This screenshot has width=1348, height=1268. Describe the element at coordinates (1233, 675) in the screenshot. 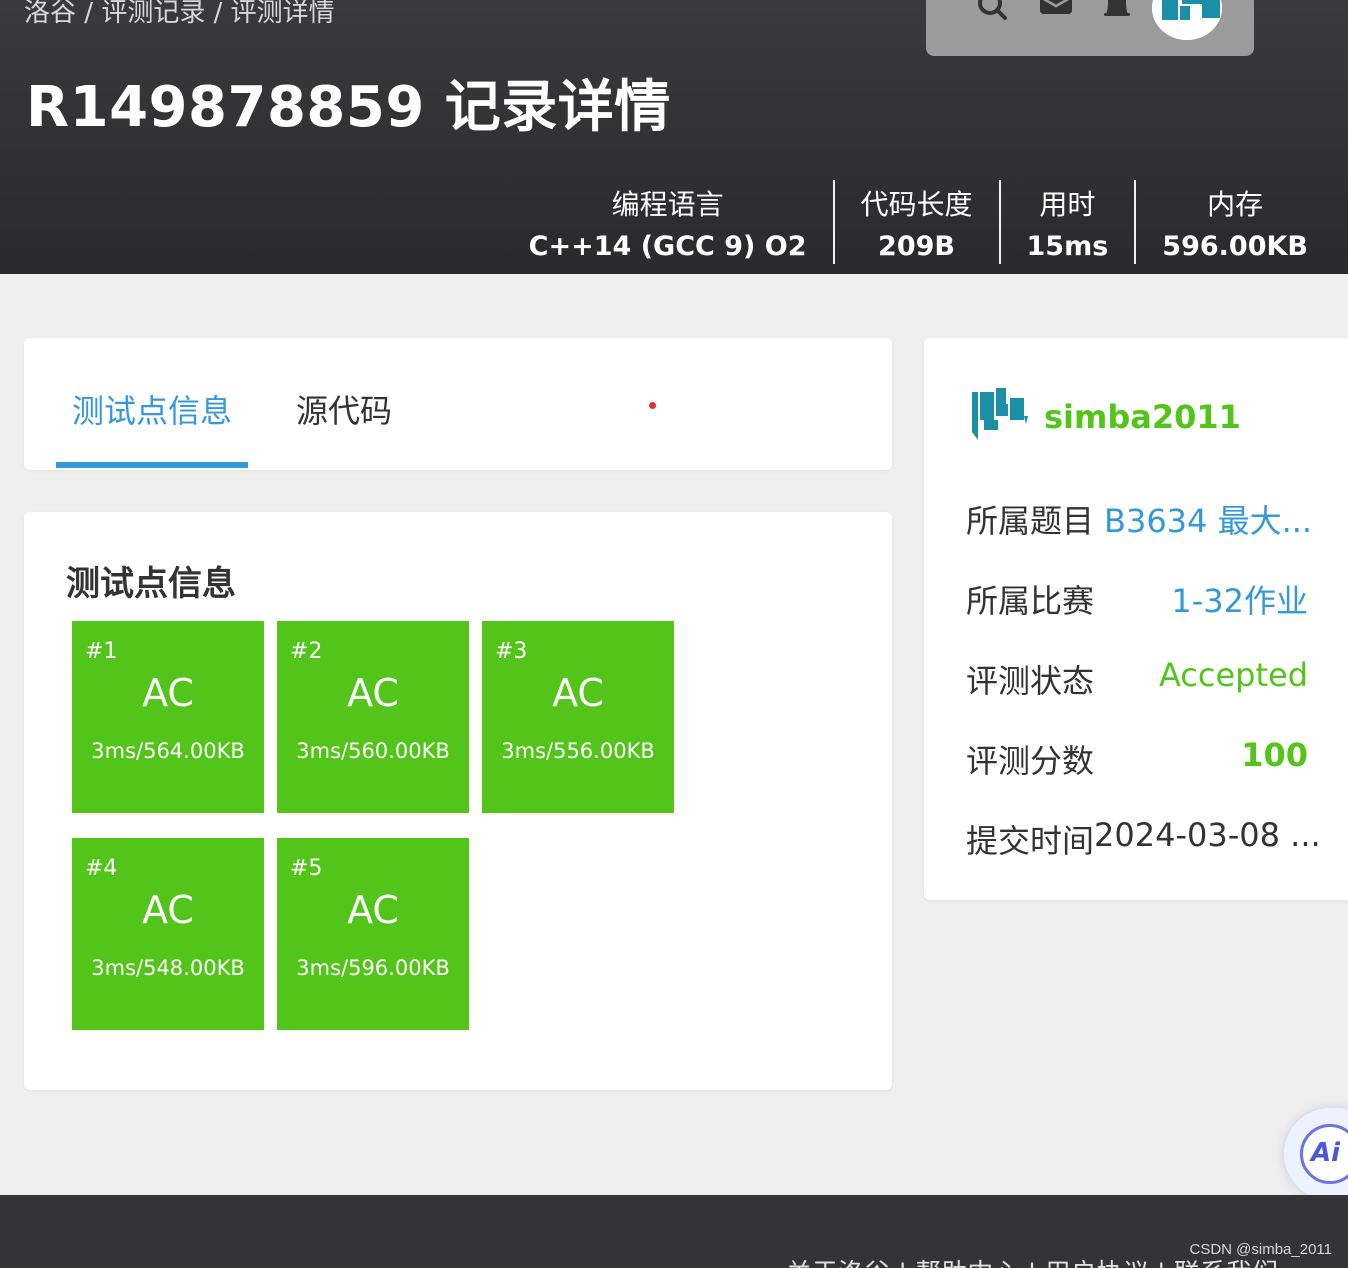

I see `status-value: Accepted` at that location.